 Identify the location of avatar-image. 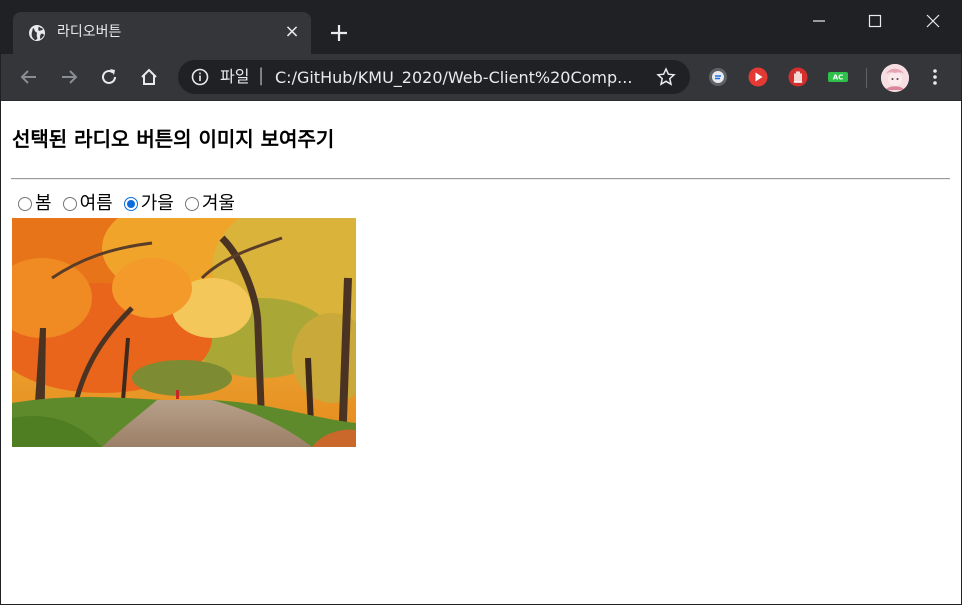
(895, 78).